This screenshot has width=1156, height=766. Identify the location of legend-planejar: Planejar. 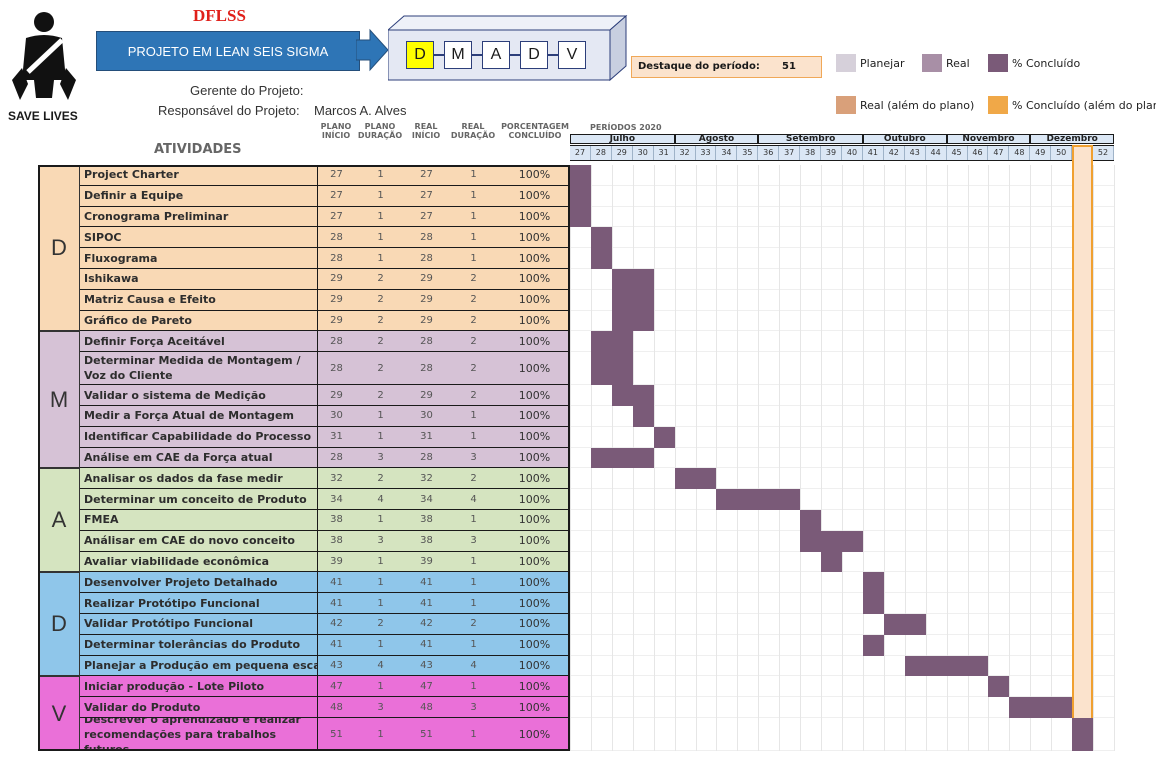
(882, 63).